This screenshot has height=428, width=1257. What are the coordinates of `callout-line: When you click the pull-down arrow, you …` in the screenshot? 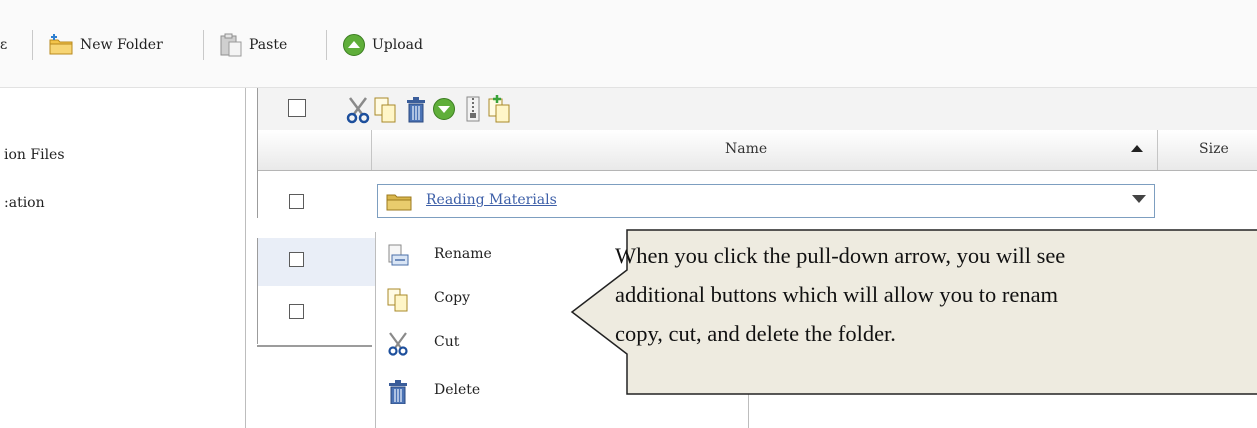 It's located at (840, 255).